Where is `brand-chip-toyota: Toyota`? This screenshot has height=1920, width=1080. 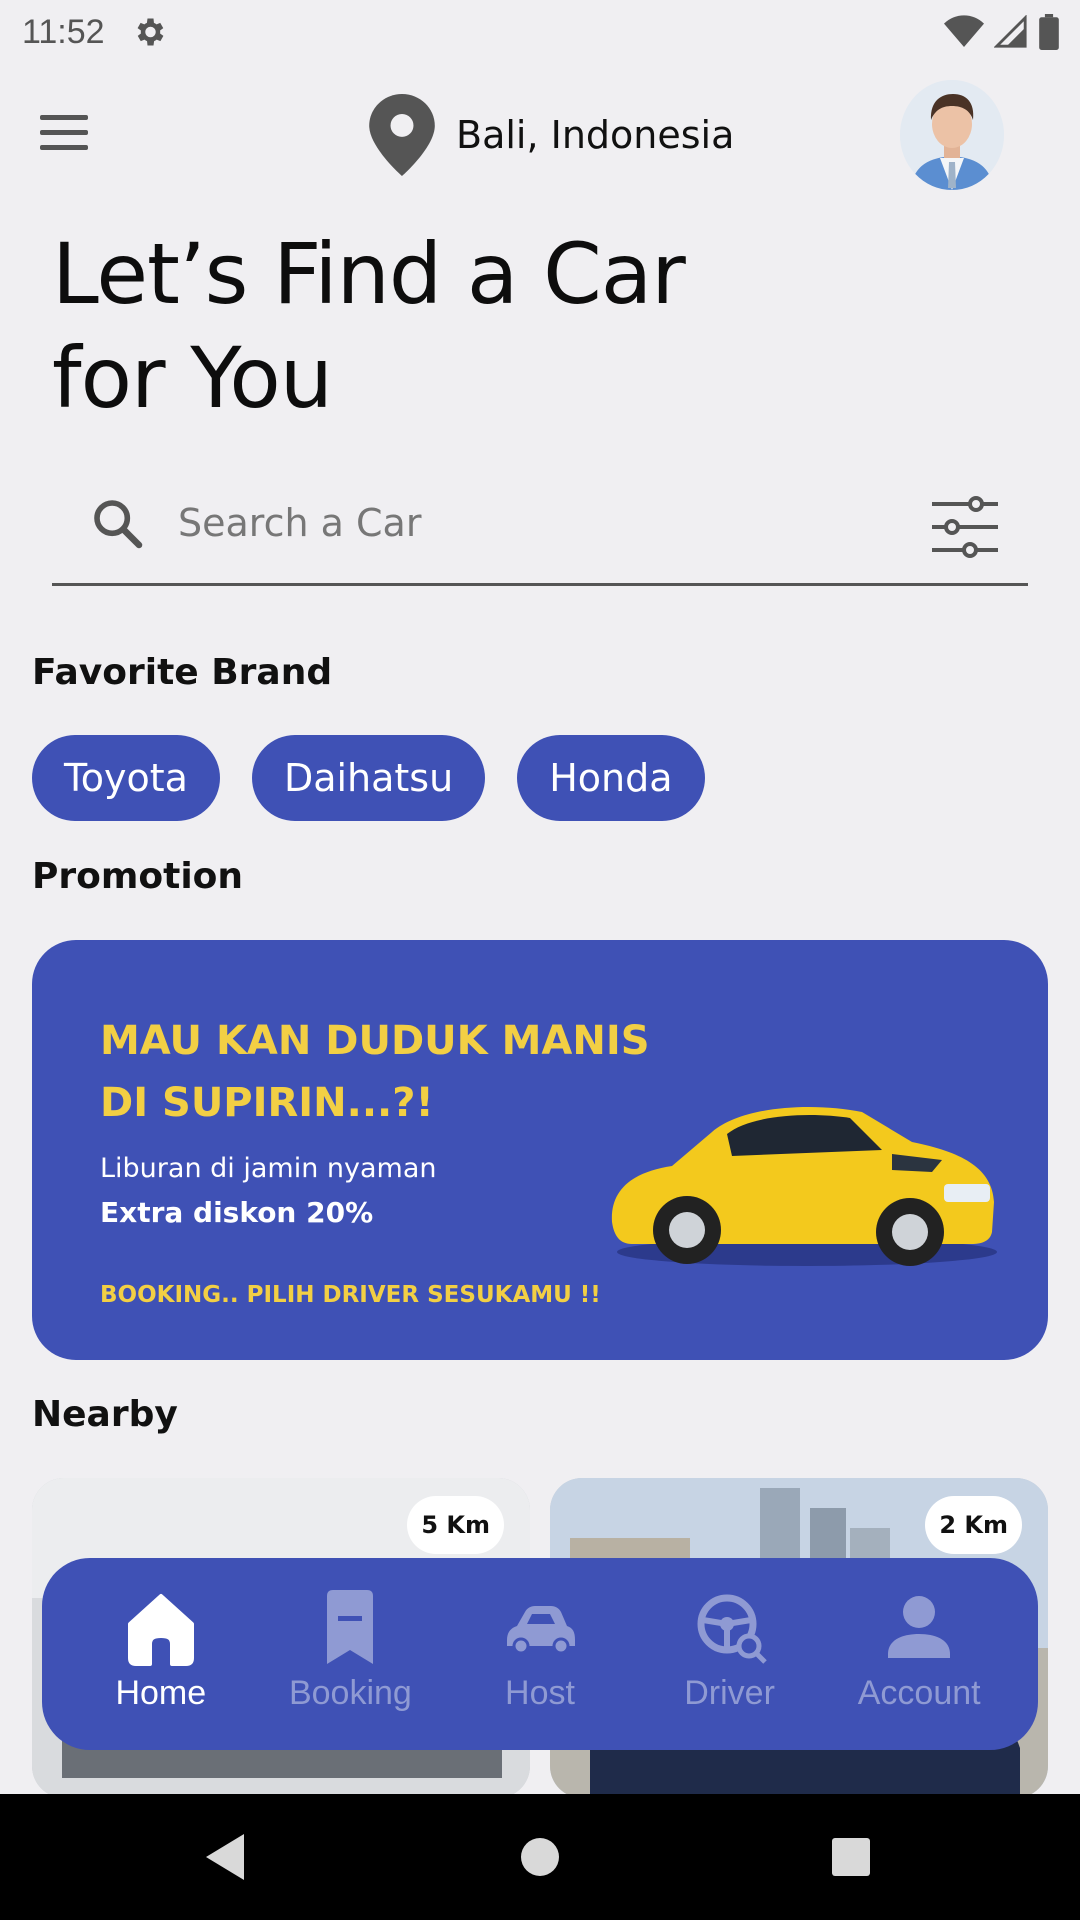 brand-chip-toyota: Toyota is located at coordinates (126, 778).